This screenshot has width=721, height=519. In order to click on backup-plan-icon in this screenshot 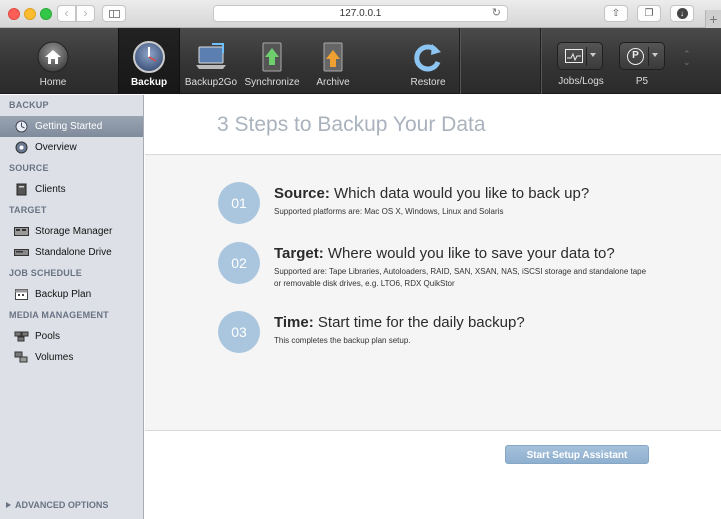, I will do `click(21, 294)`.